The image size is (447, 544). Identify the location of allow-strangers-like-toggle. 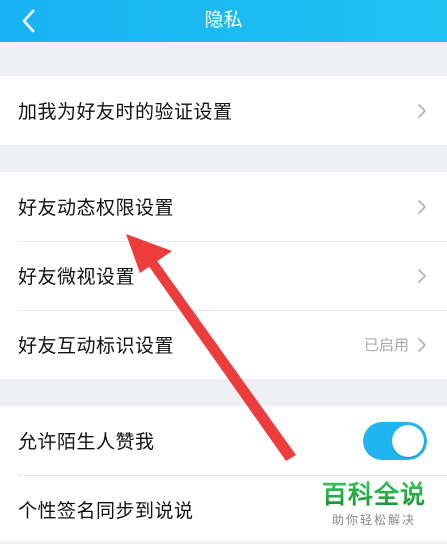
(395, 440).